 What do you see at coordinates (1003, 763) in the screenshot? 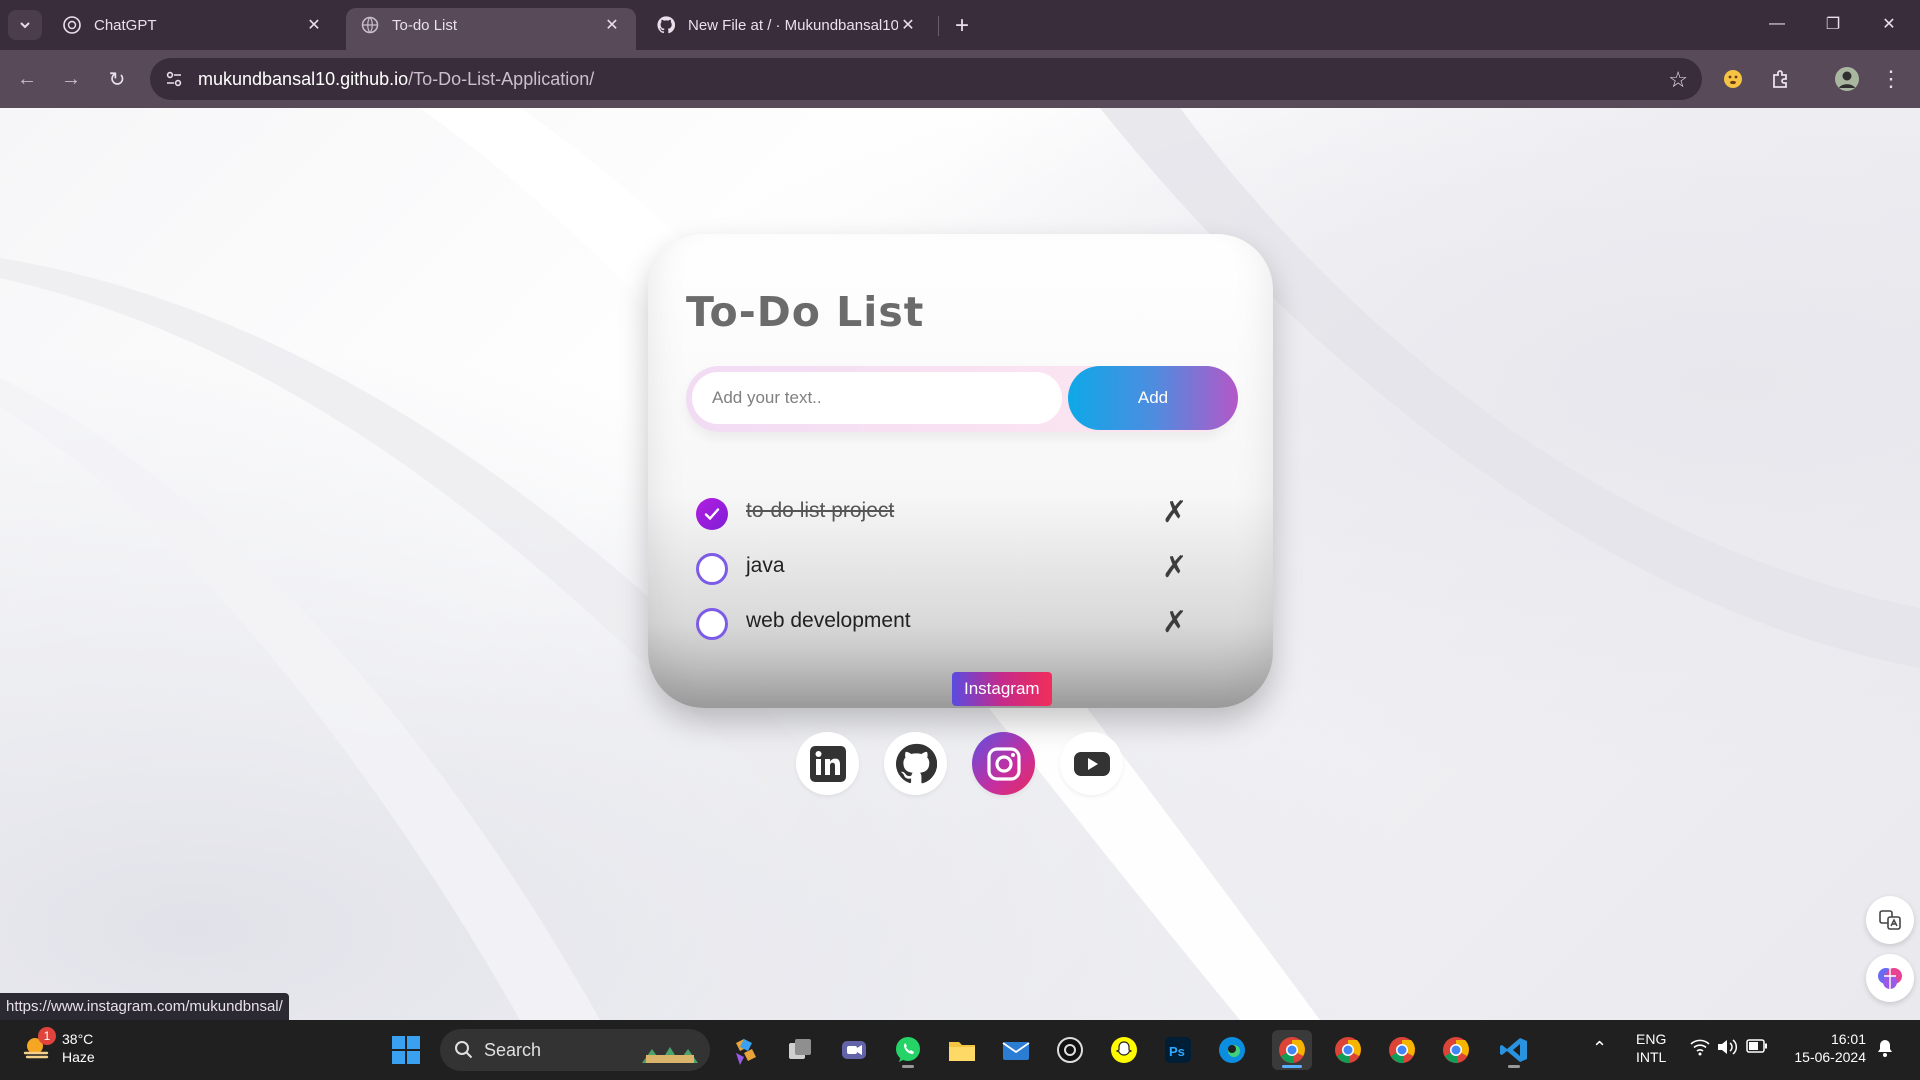
I see `instagram-icon` at bounding box center [1003, 763].